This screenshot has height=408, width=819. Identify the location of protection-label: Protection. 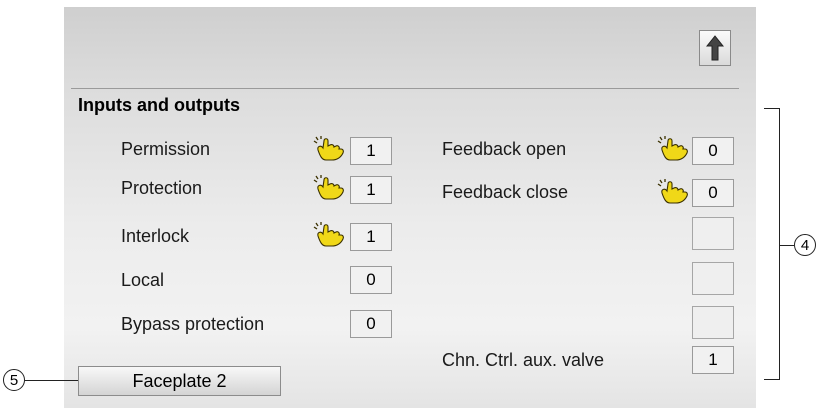
(162, 188).